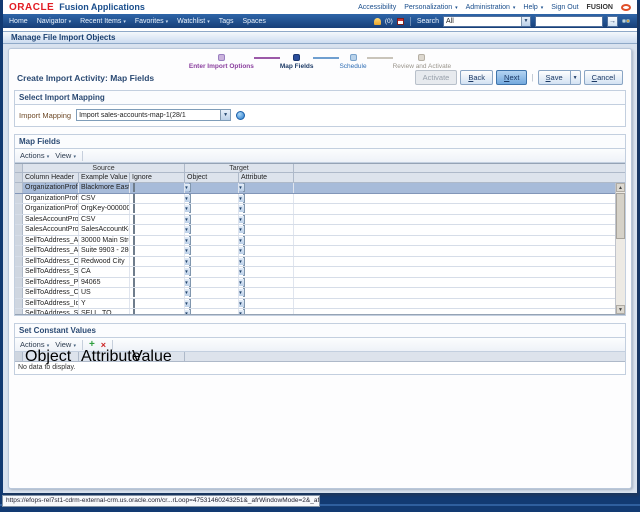 Image resolution: width=640 pixels, height=512 pixels. Describe the element at coordinates (353, 62) in the screenshot. I see `train-step-schedule: Schedule` at that location.